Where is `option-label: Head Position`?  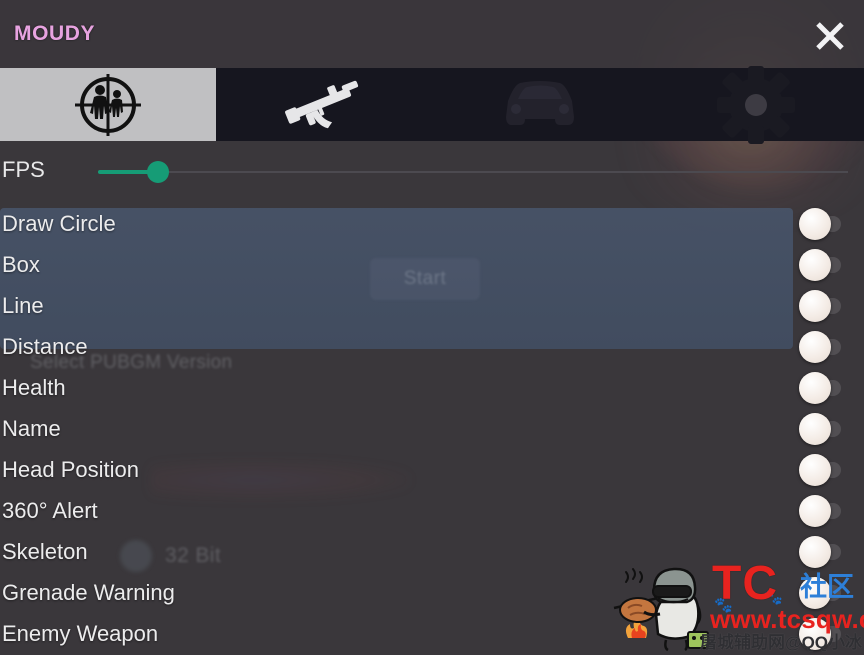
option-label: Head Position is located at coordinates (70, 469).